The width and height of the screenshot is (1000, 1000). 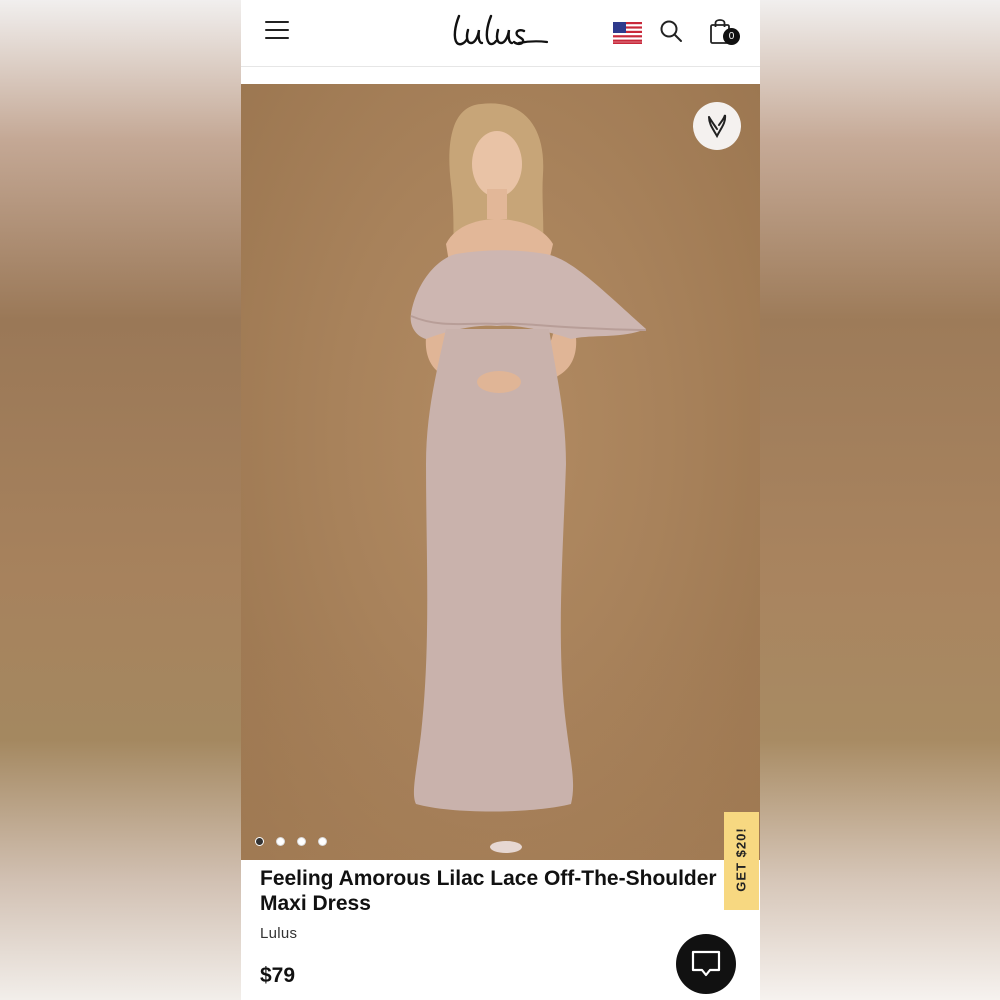 What do you see at coordinates (741, 859) in the screenshot?
I see `promo-label: GET $20!` at bounding box center [741, 859].